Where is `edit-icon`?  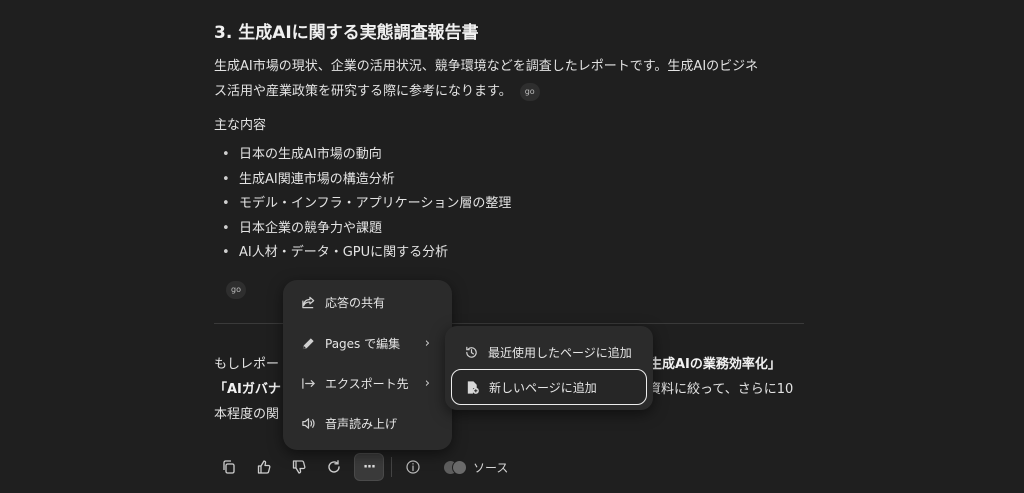 edit-icon is located at coordinates (308, 343).